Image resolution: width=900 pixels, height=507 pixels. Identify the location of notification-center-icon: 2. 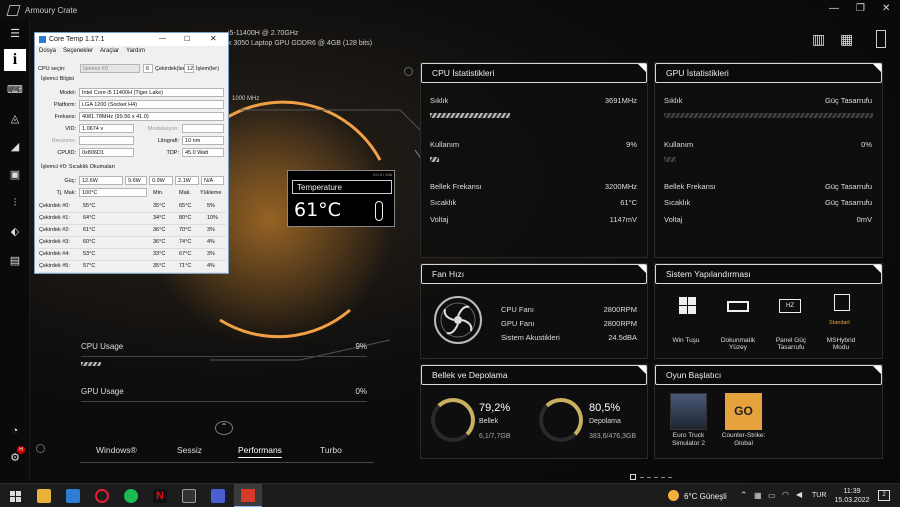
(884, 495).